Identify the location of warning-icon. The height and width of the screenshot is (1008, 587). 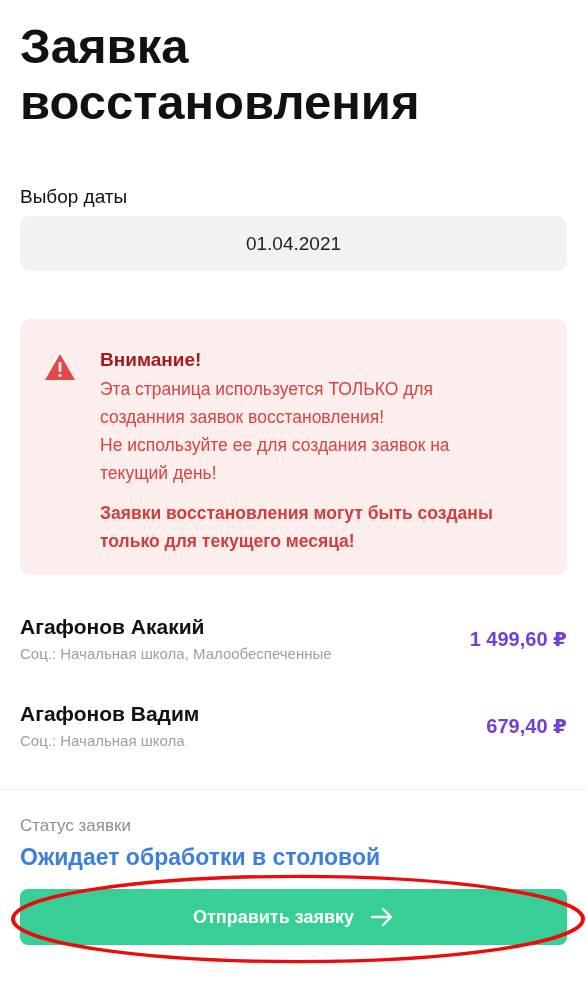
(60, 367).